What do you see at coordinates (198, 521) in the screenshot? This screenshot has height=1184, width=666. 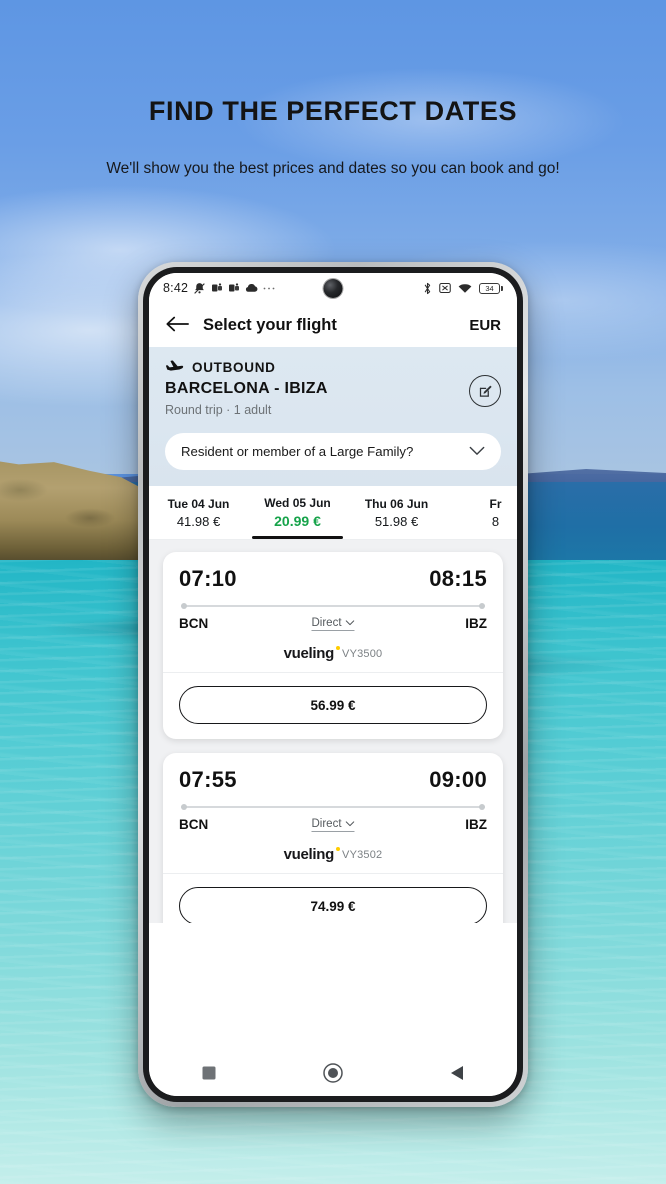 I see `date-price: 41.98 €` at bounding box center [198, 521].